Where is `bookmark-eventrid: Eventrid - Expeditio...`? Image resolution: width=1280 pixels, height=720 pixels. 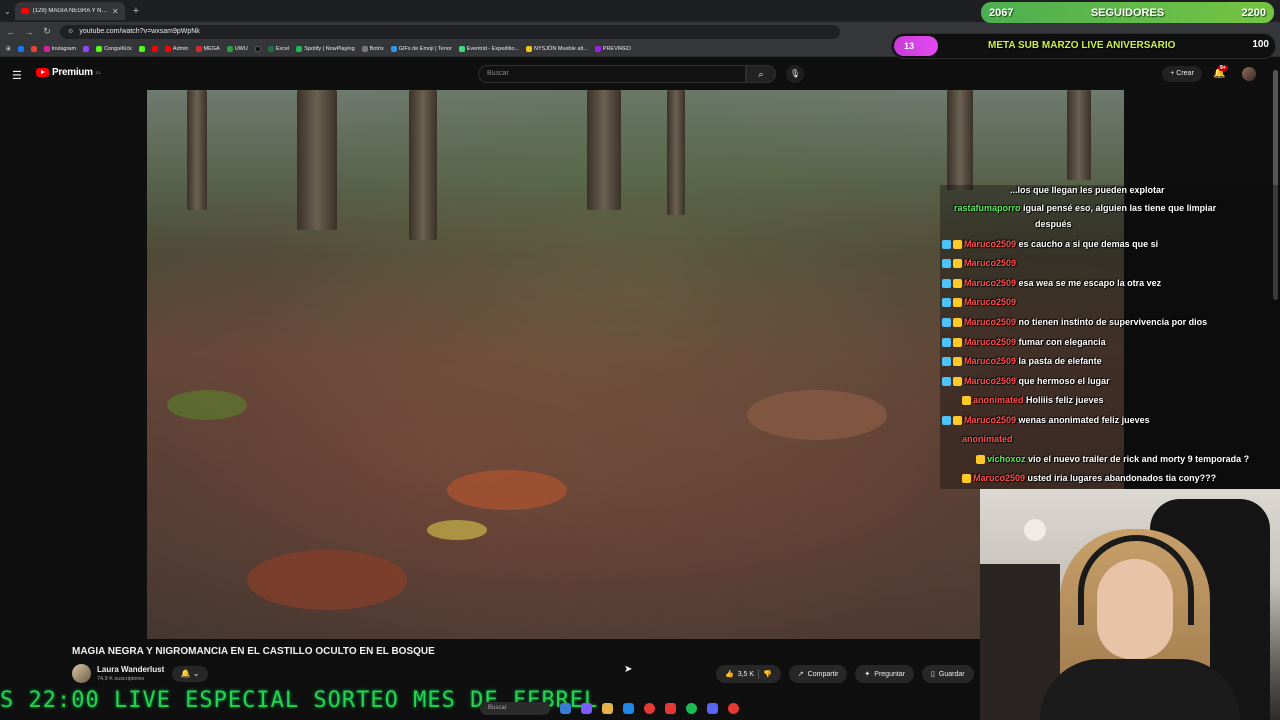
bookmark-eventrid: Eventrid - Expeditio... is located at coordinates (488, 48).